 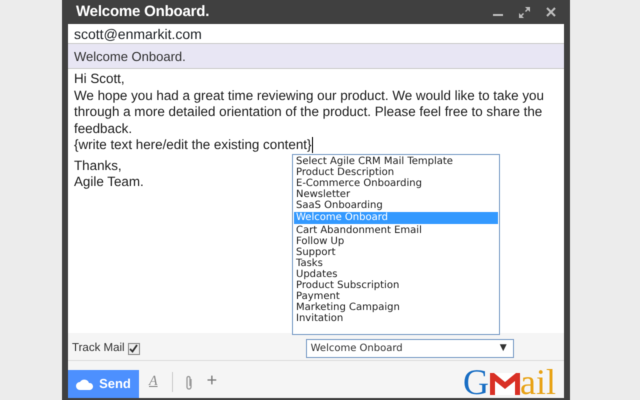 I want to click on template-option: Cart Abandonment Email, so click(x=396, y=230).